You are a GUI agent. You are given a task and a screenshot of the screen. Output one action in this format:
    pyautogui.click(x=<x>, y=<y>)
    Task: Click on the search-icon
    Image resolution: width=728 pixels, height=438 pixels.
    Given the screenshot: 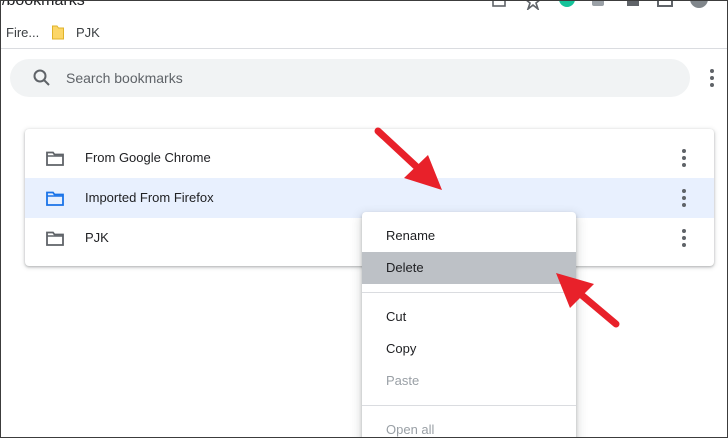 What is the action you would take?
    pyautogui.click(x=41, y=77)
    